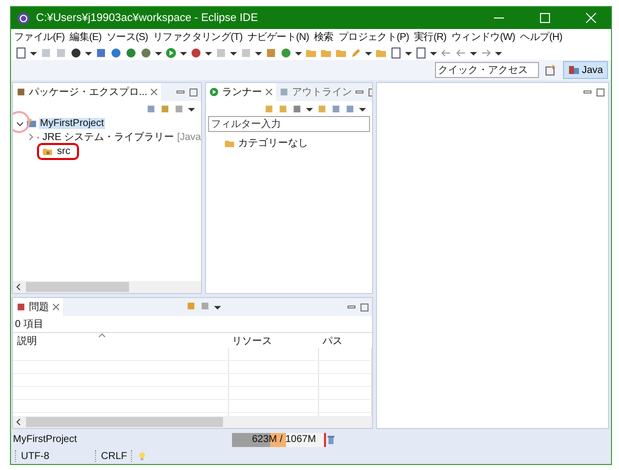 This screenshot has width=619, height=470. Describe the element at coordinates (86, 37) in the screenshot. I see `menu-item: 編集(E)` at that location.